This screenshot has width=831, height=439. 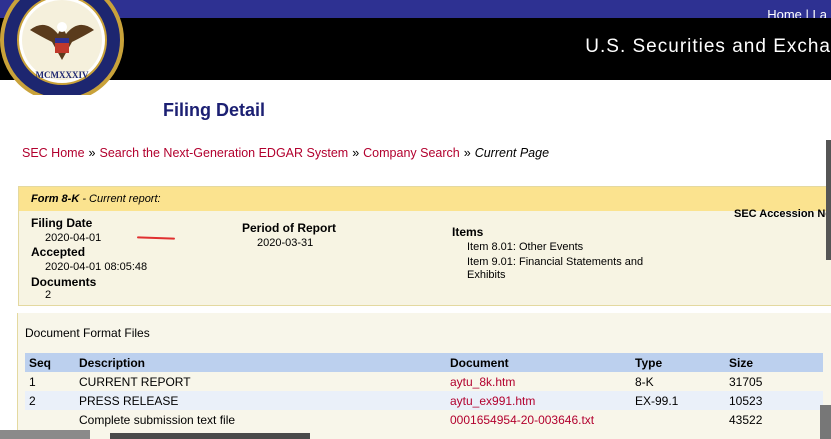 What do you see at coordinates (746, 381) in the screenshot?
I see `row-size: 31705` at bounding box center [746, 381].